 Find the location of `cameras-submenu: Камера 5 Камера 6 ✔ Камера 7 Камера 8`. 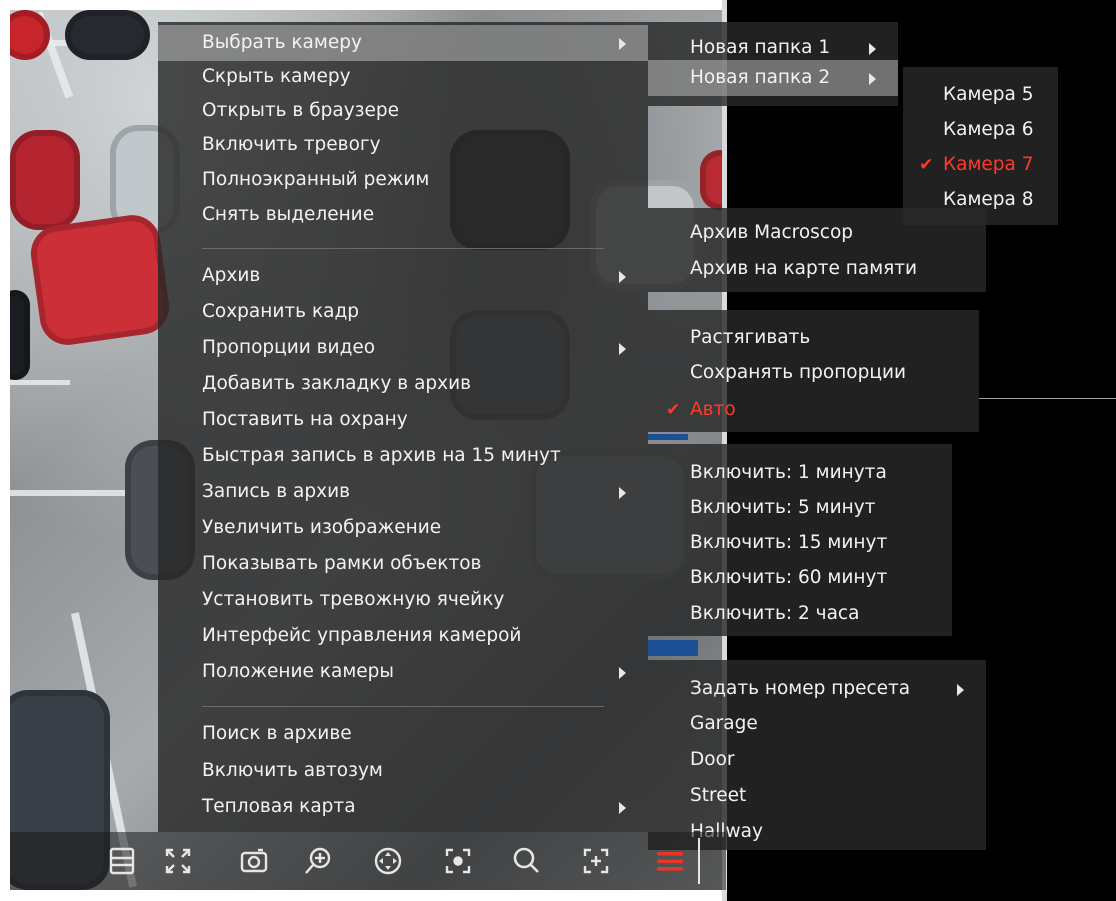

cameras-submenu: Камера 5 Камера 6 ✔ Камера 7 Камера 8 is located at coordinates (980, 146).